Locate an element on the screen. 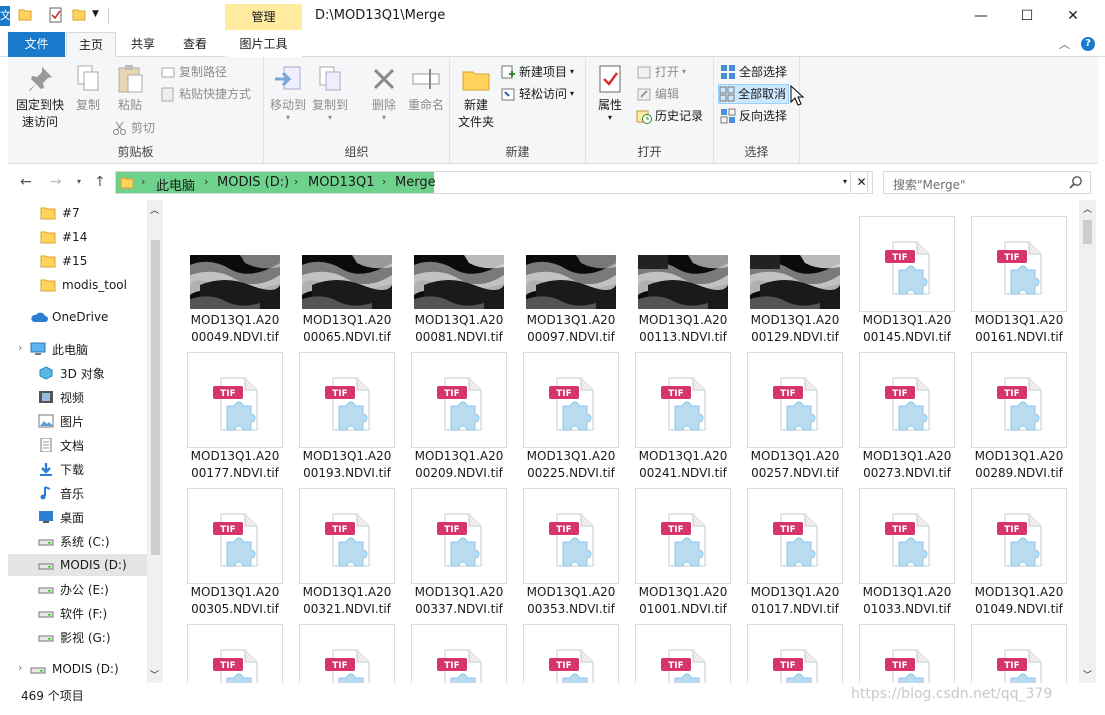 This screenshot has width=1105, height=715. breadcrumb-mod13q1: MOD13Q1 is located at coordinates (341, 182).